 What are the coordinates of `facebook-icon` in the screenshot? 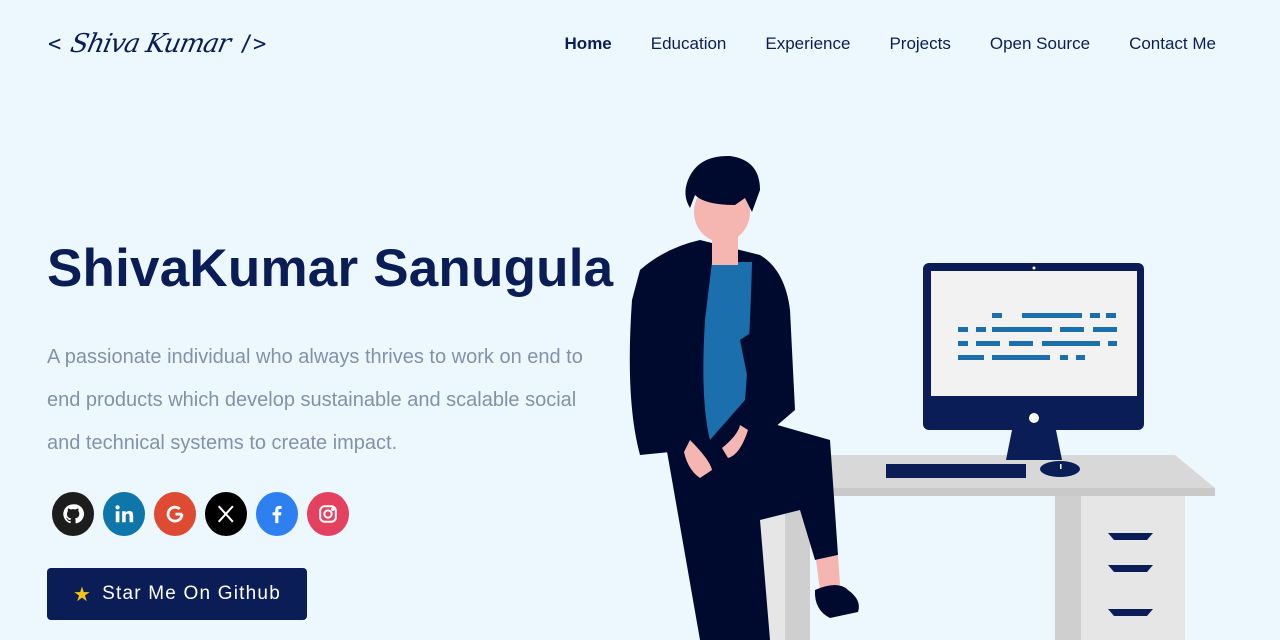 It's located at (277, 514).